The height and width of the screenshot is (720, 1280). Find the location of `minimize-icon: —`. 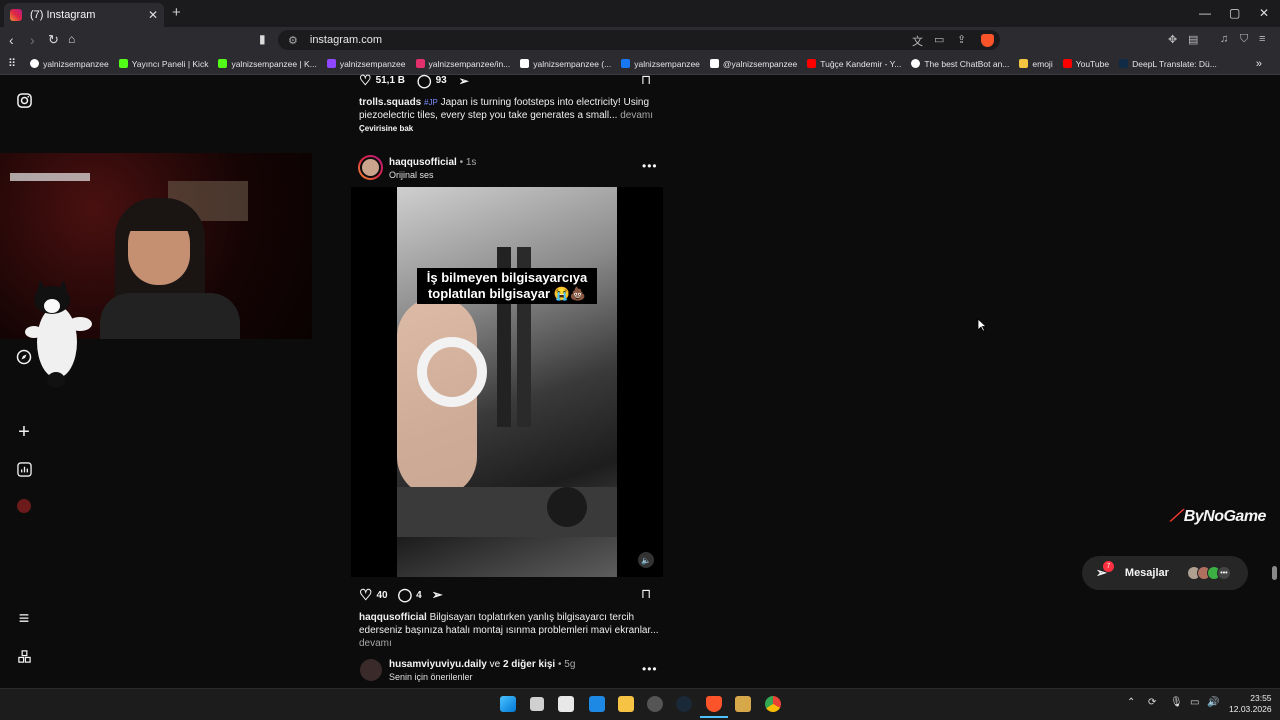

minimize-icon: — is located at coordinates (1205, 13).